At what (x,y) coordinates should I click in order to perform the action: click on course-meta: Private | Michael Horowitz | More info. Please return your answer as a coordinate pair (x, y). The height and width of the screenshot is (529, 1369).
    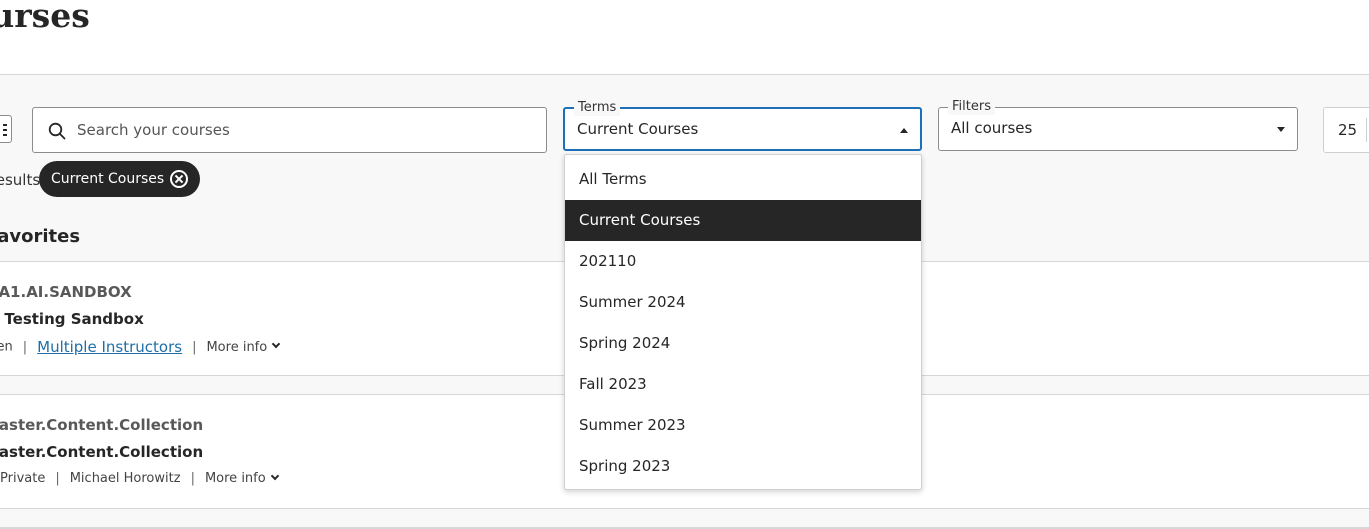
    Looking at the image, I should click on (139, 478).